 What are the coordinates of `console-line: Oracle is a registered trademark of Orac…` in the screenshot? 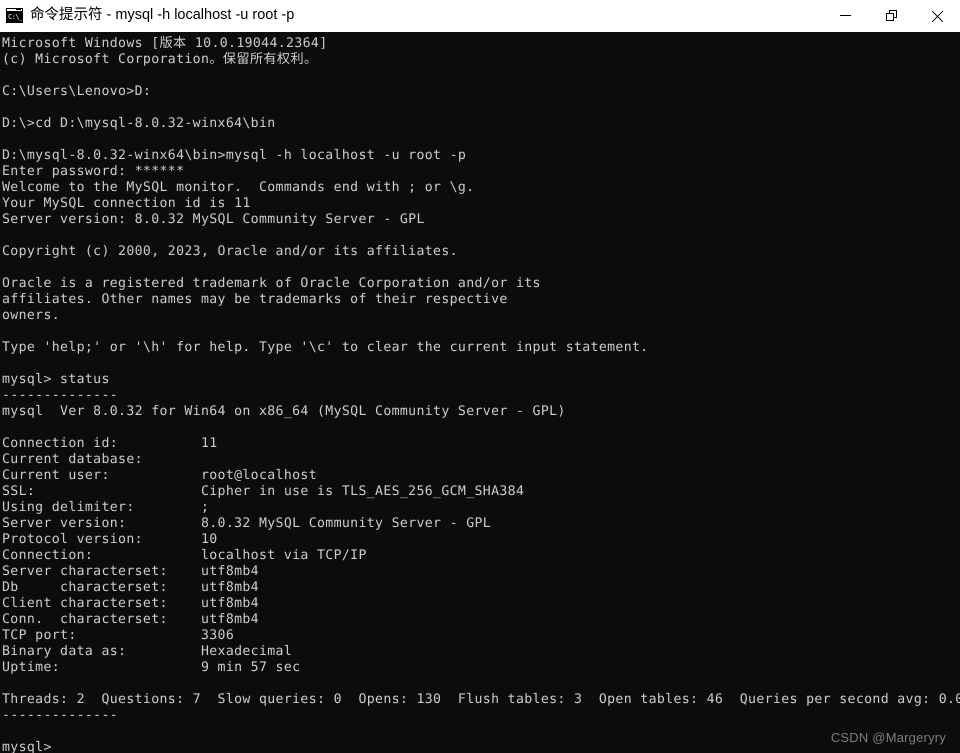 It's located at (271, 283).